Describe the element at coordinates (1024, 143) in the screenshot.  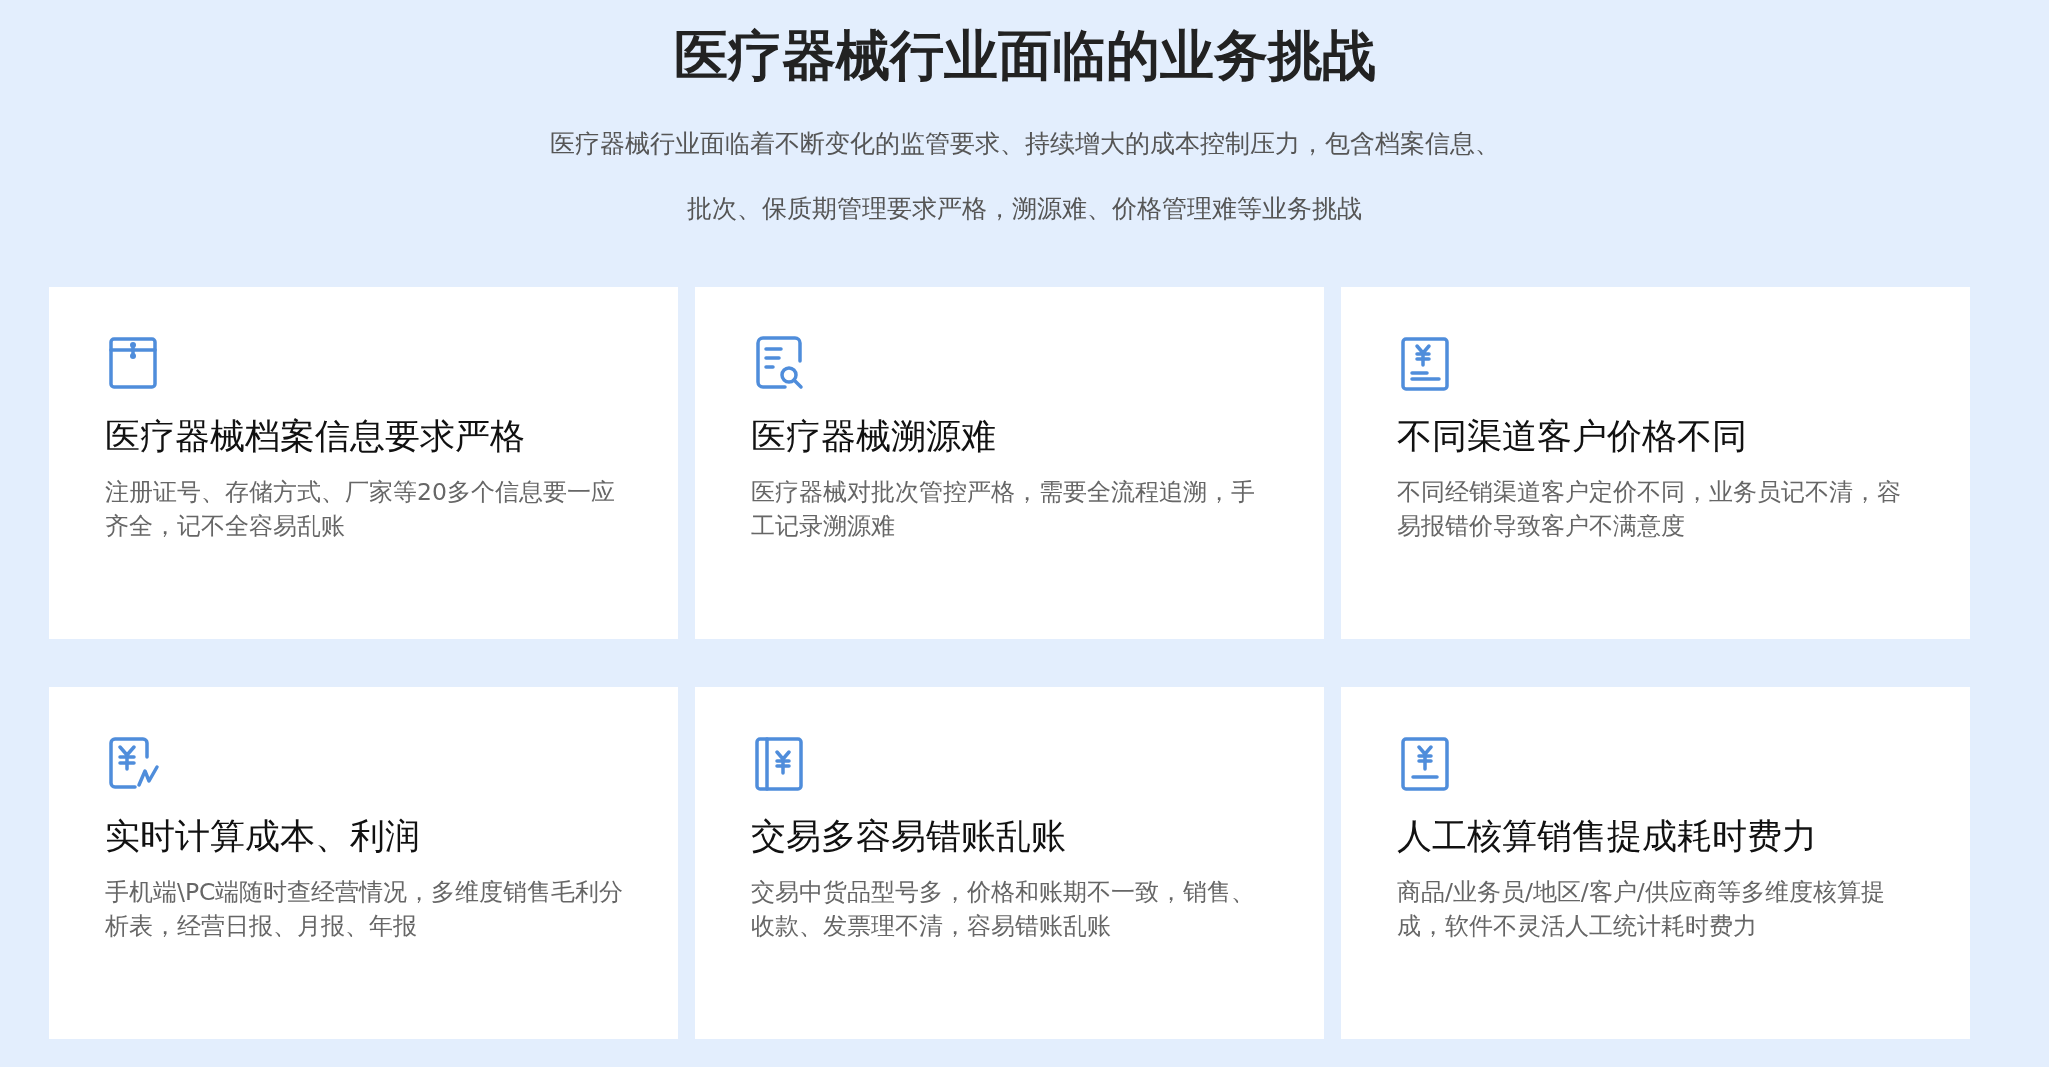
I see `intro-text: 医疗器械行业面临着不断变化的监管要求、持续增大的成本控制压力，包含档案信息、` at that location.